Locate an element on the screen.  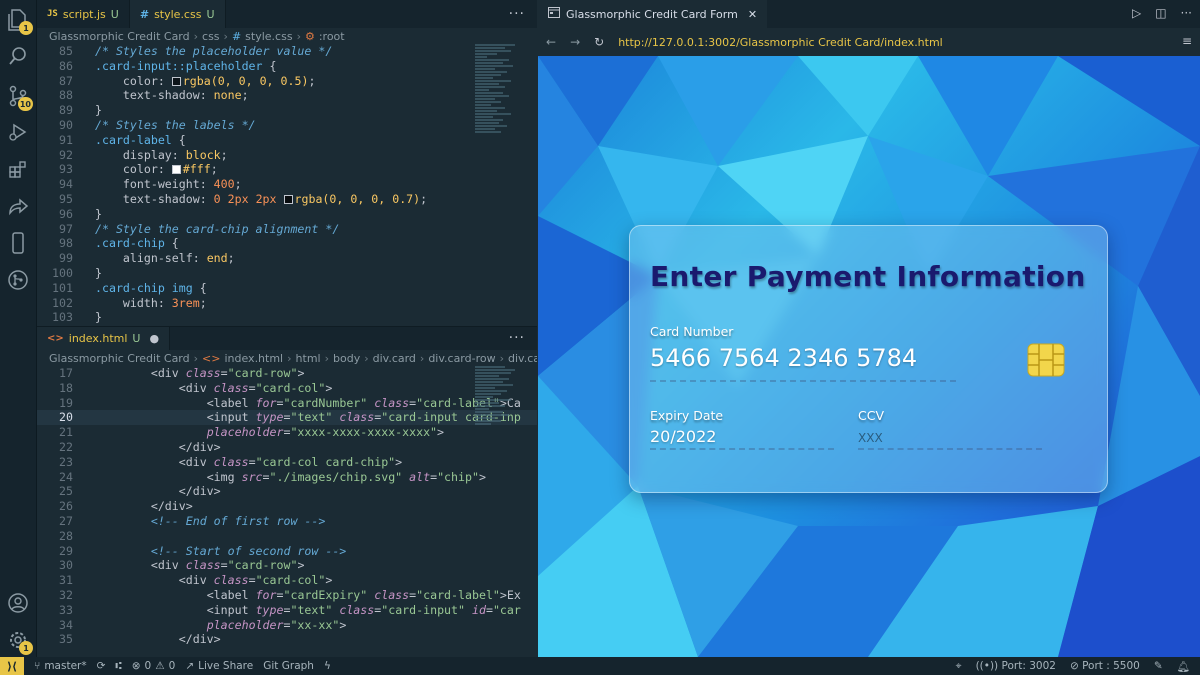
breadcrumb-item: div.card-row is located at coordinates (461, 358).